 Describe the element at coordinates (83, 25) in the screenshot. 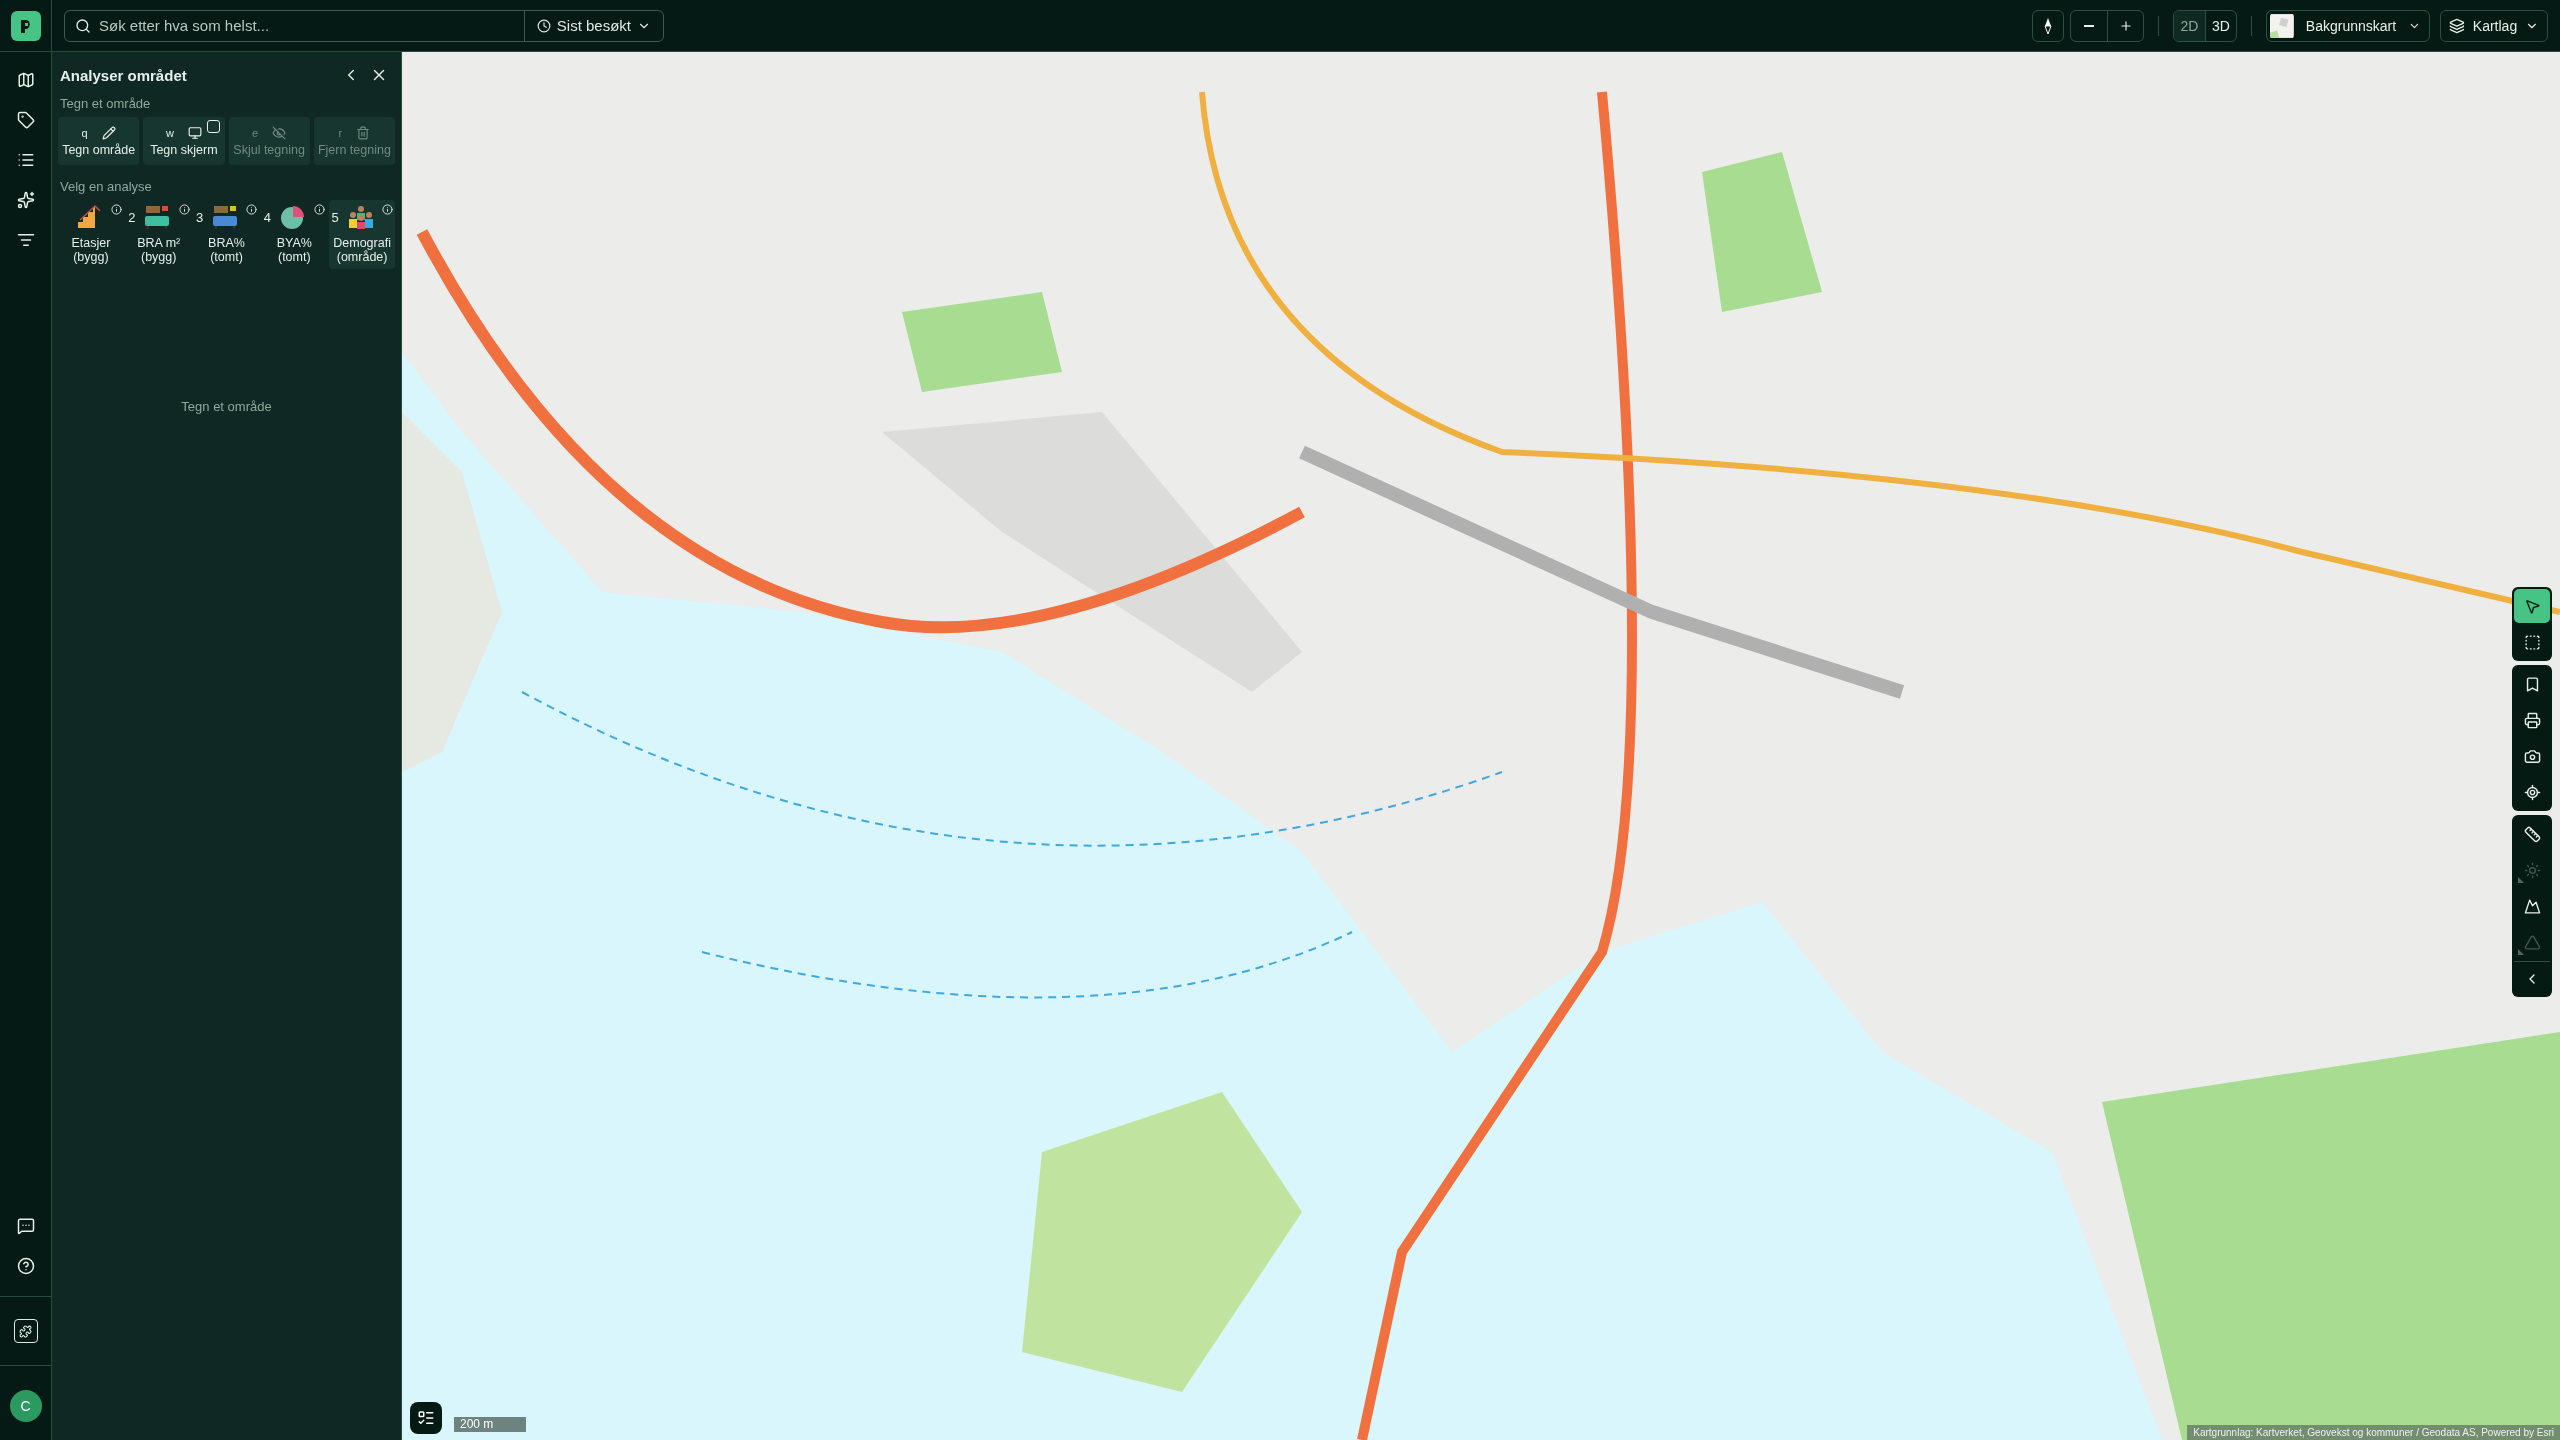

I see `search-icon` at that location.